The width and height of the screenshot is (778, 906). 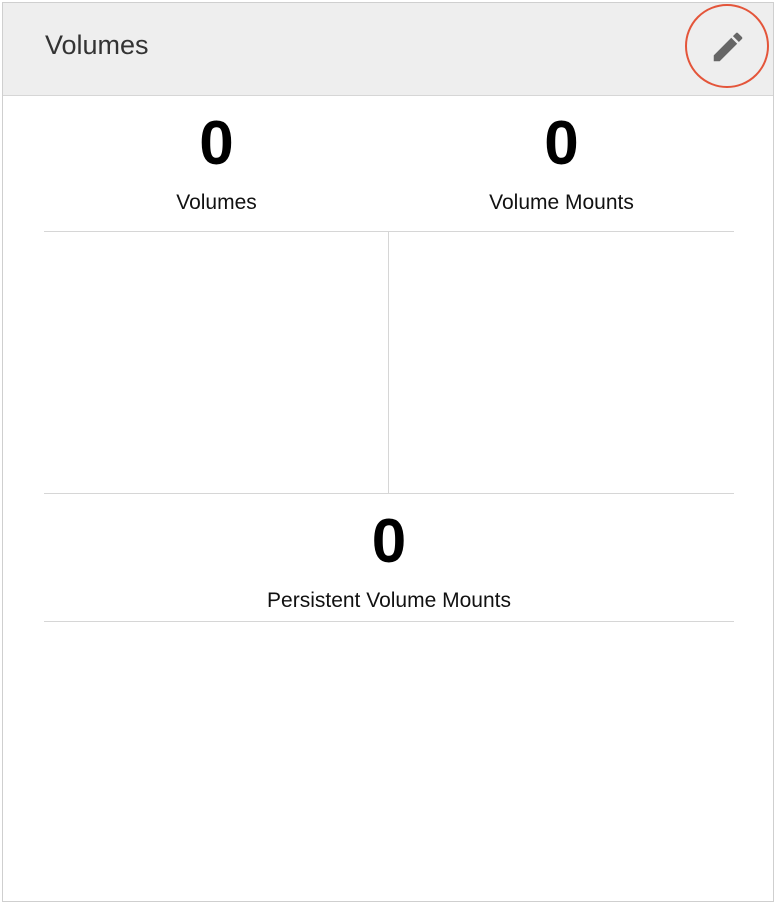 What do you see at coordinates (216, 202) in the screenshot?
I see `volumes-label: Volumes` at bounding box center [216, 202].